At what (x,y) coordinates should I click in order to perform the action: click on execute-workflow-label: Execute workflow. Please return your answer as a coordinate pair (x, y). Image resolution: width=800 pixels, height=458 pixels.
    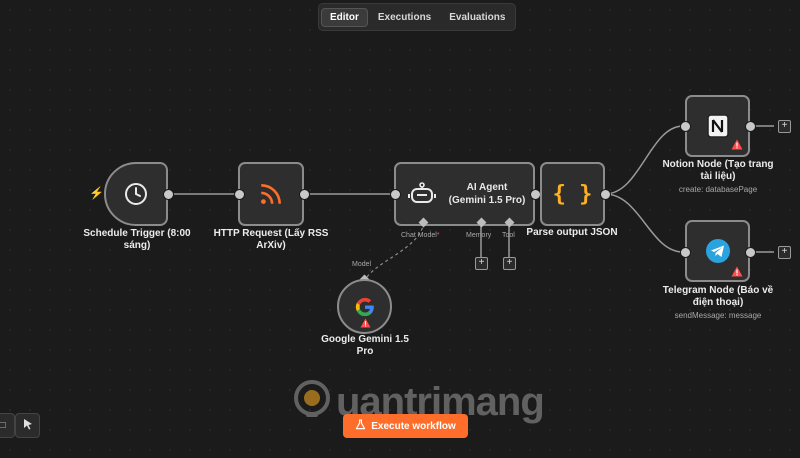
    Looking at the image, I should click on (413, 426).